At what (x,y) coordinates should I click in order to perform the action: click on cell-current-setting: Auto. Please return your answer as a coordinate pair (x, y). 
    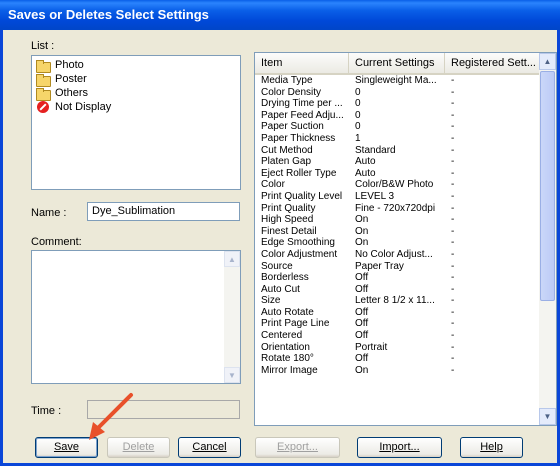
    Looking at the image, I should click on (365, 173).